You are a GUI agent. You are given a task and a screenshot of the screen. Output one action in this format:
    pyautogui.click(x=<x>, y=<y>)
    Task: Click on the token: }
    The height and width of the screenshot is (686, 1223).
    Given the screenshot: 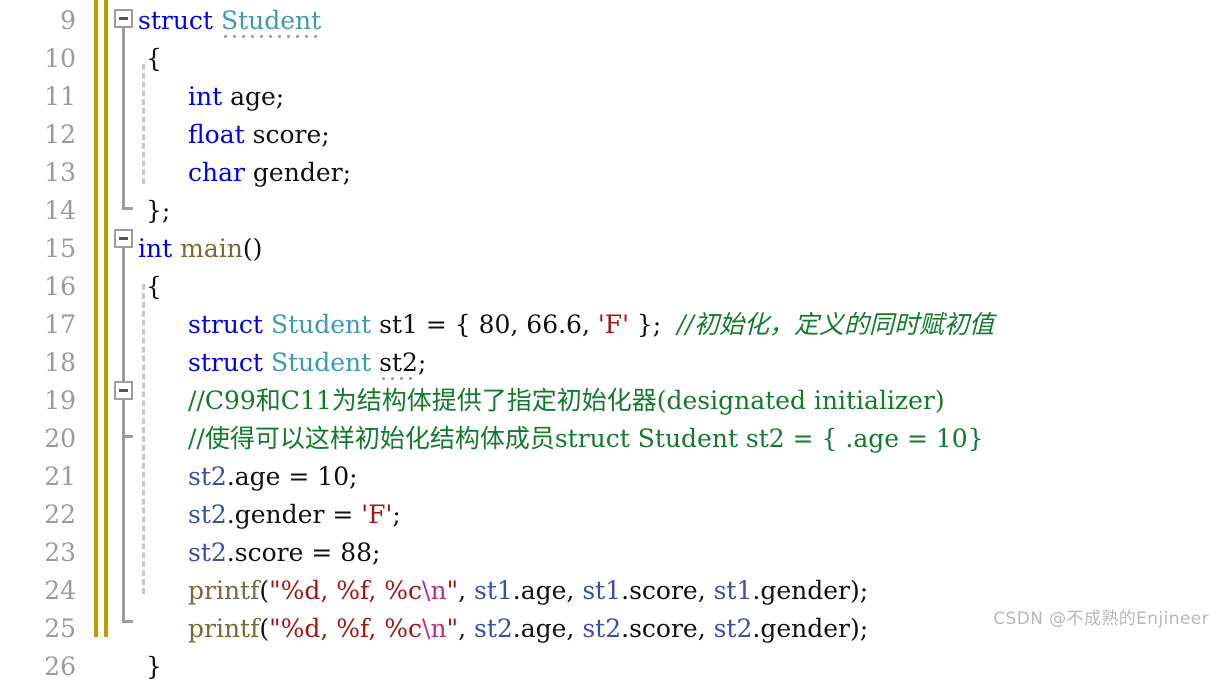 What is the action you would take?
    pyautogui.click(x=154, y=666)
    